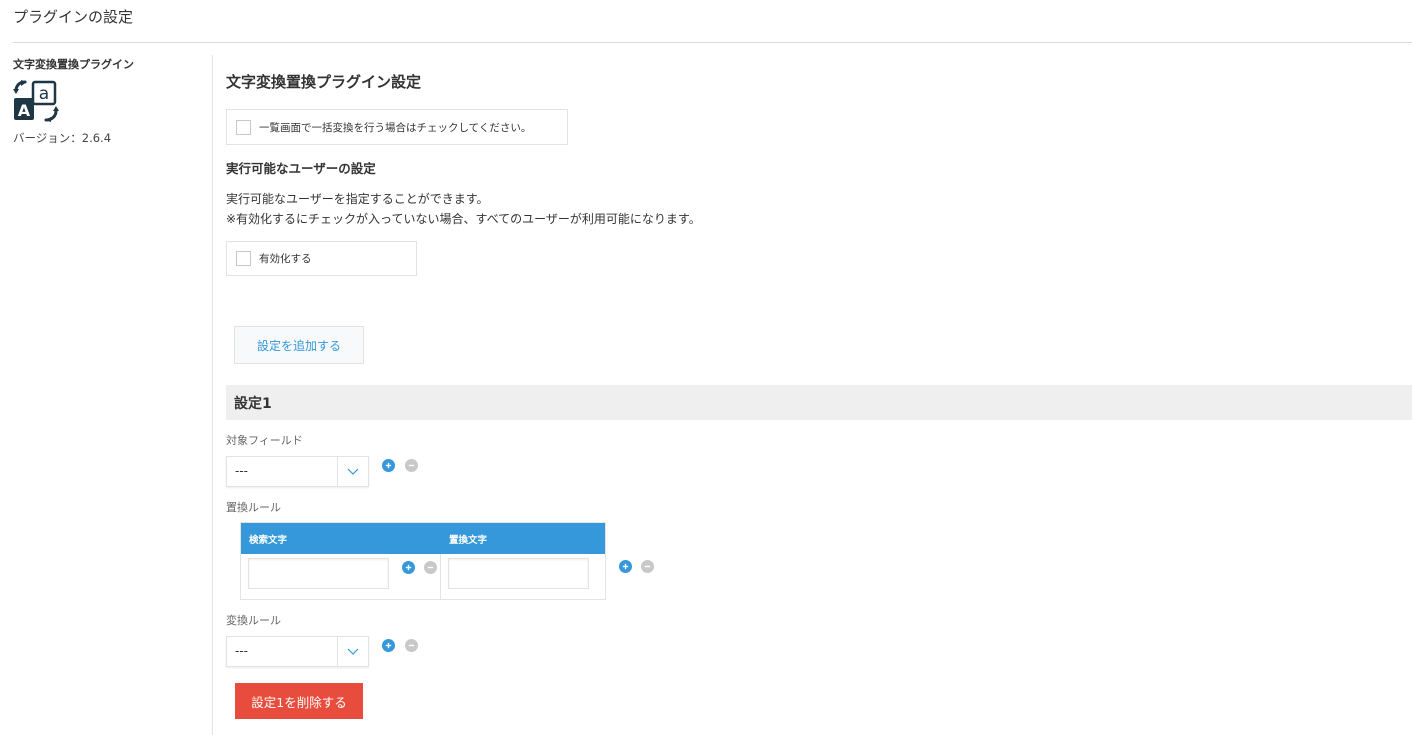 The width and height of the screenshot is (1414, 735). What do you see at coordinates (62, 138) in the screenshot?
I see `plugin-version: バージョン：2.6.4` at bounding box center [62, 138].